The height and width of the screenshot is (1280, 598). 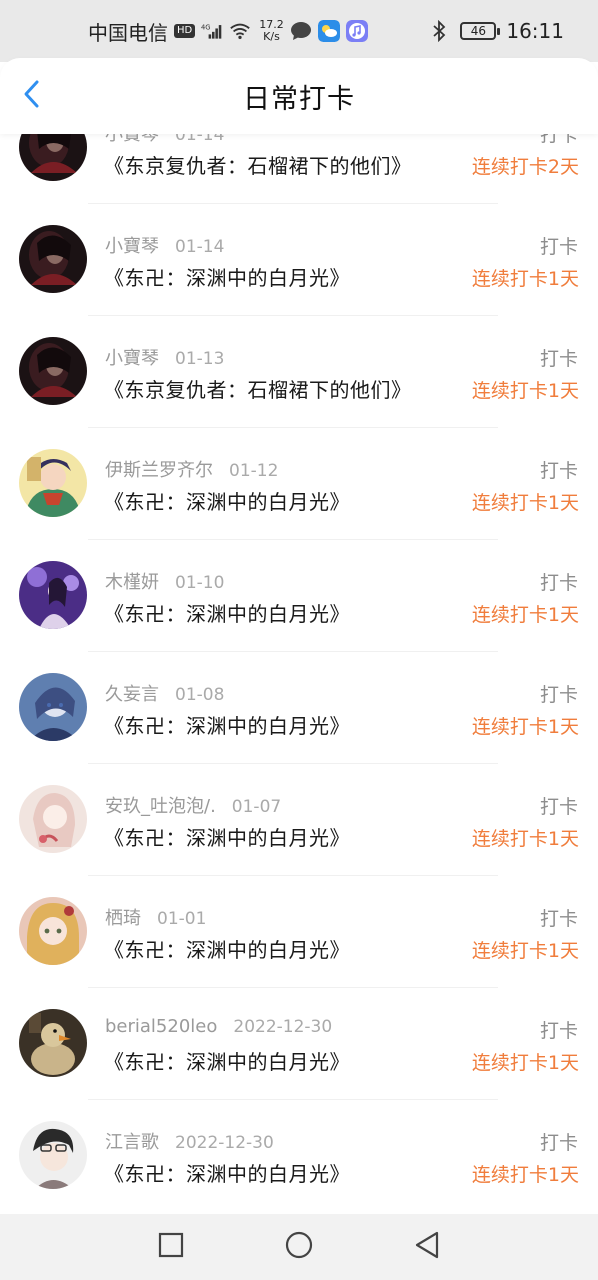 What do you see at coordinates (155, 917) in the screenshot?
I see `record-meta: 栖琦 01-01` at bounding box center [155, 917].